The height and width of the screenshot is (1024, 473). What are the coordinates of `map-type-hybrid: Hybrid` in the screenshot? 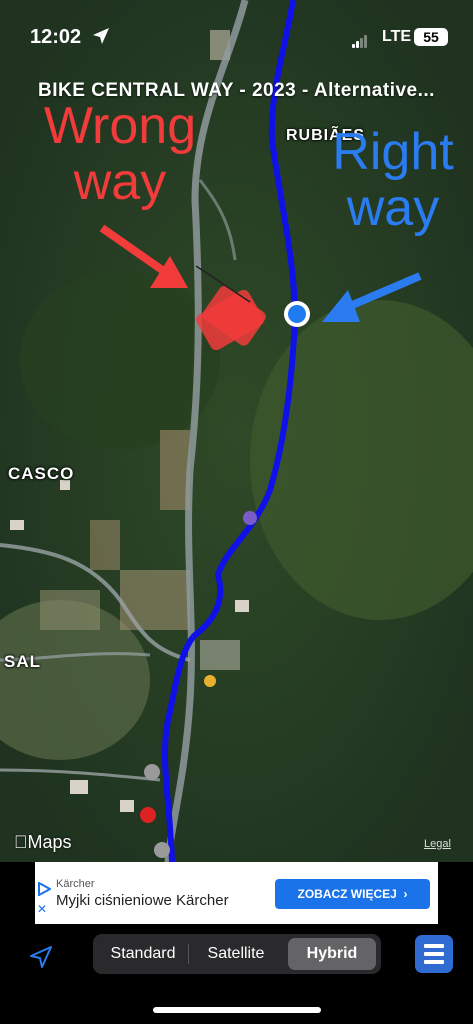 It's located at (332, 954).